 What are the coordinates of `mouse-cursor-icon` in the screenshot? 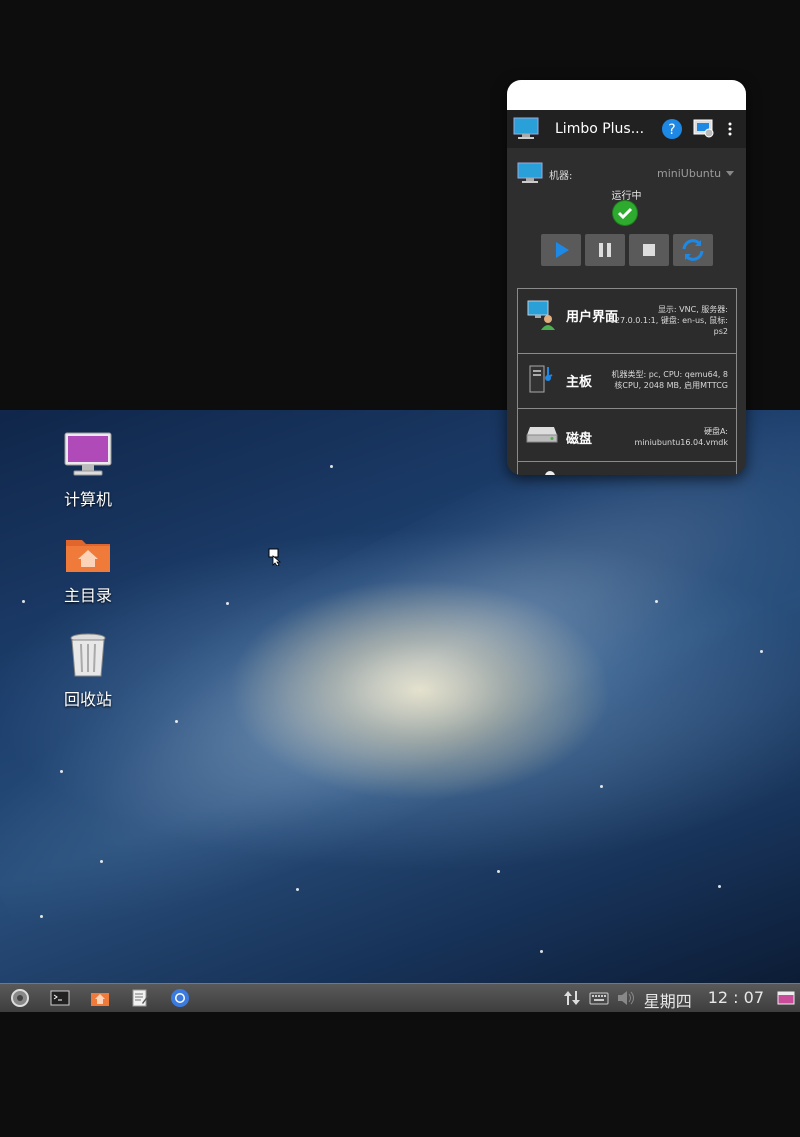 It's located at (275, 557).